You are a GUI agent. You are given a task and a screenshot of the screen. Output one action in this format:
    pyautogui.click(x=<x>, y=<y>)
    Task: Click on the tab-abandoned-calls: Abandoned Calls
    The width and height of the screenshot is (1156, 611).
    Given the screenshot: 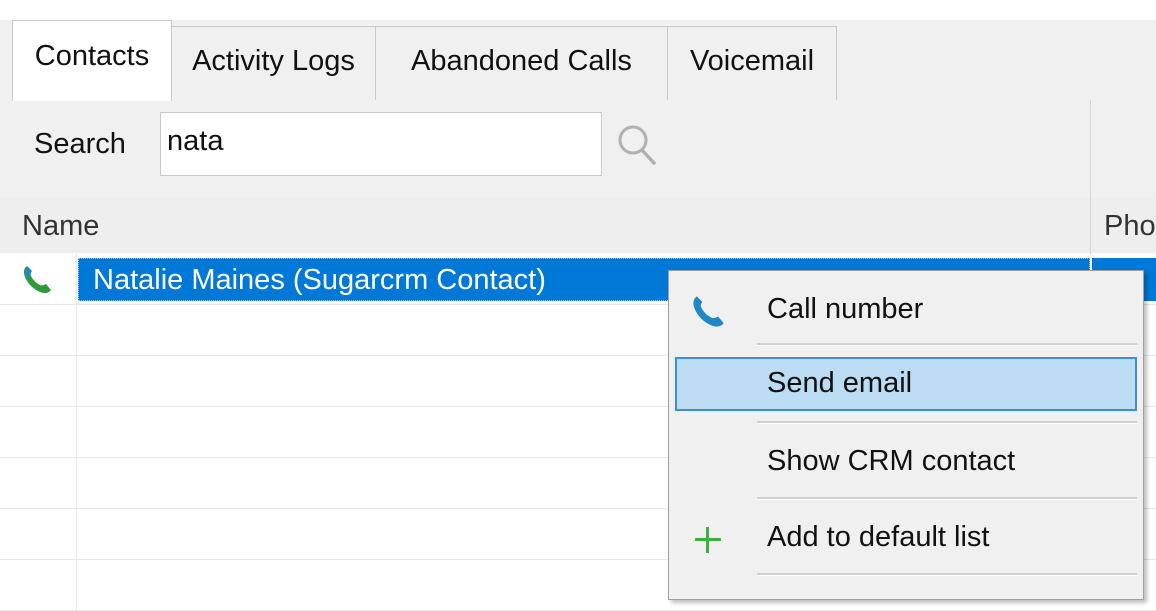 What is the action you would take?
    pyautogui.click(x=521, y=63)
    